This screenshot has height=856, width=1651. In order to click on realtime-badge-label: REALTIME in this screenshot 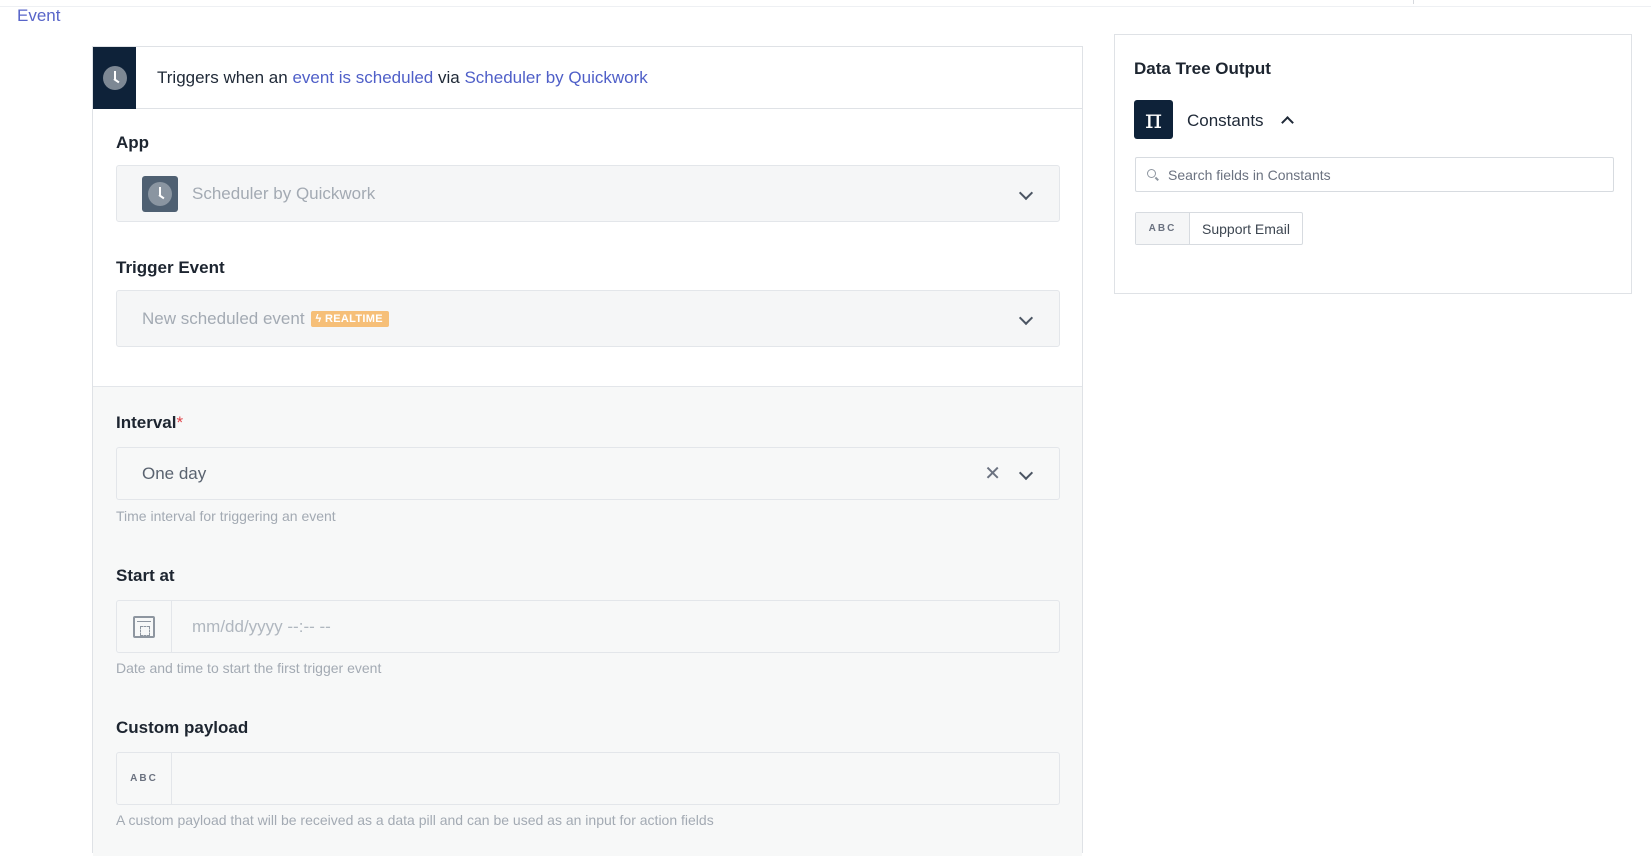, I will do `click(354, 319)`.